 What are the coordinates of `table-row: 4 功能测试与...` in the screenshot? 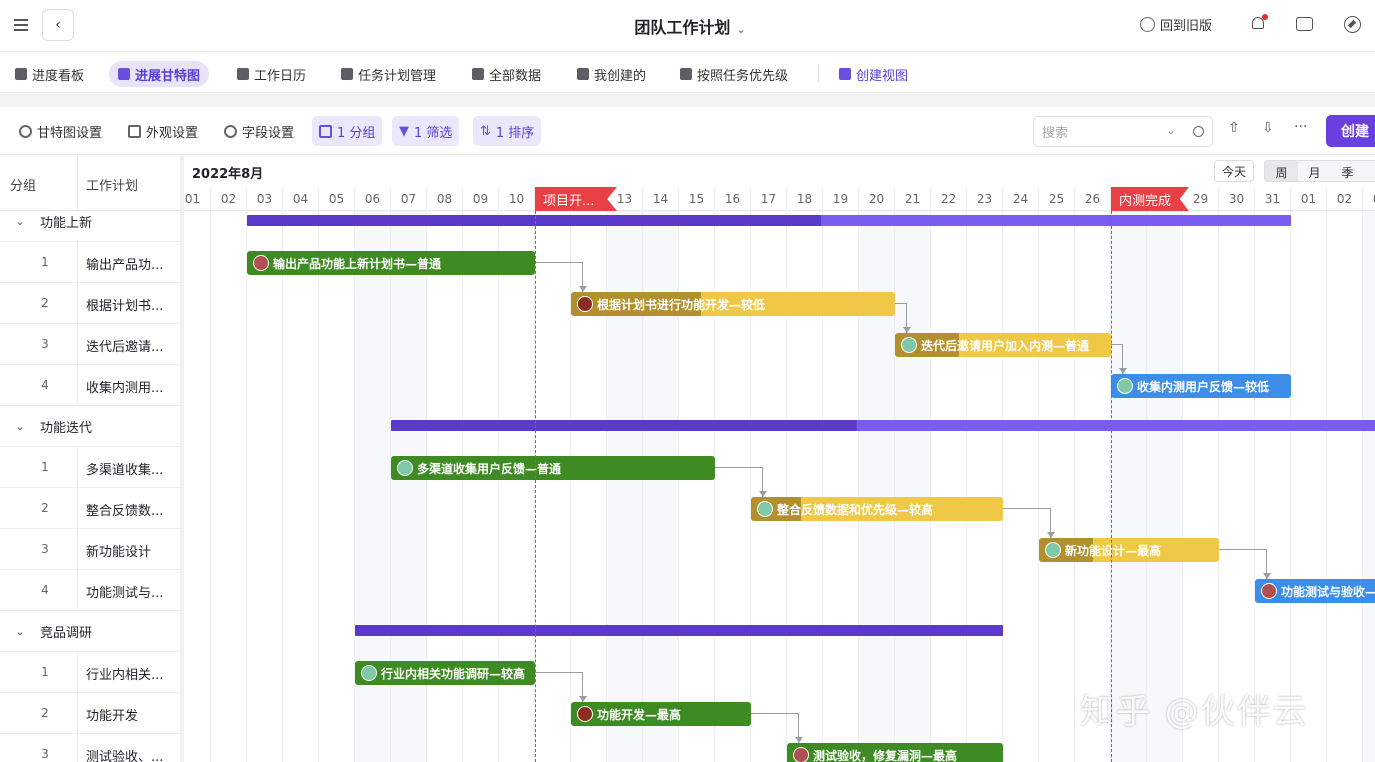 It's located at (90, 590).